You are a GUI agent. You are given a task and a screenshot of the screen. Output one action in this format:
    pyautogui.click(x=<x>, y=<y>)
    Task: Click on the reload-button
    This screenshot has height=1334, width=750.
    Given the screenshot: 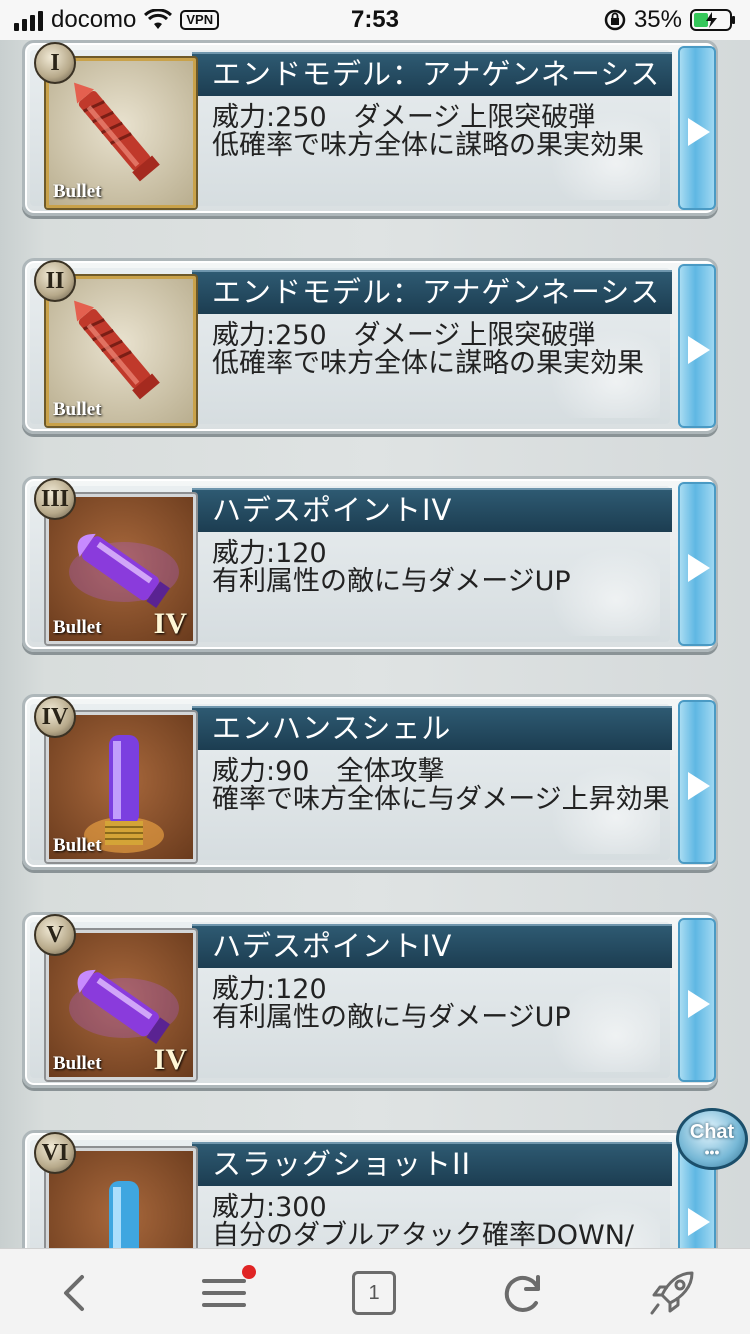 What is the action you would take?
    pyautogui.click(x=524, y=1293)
    